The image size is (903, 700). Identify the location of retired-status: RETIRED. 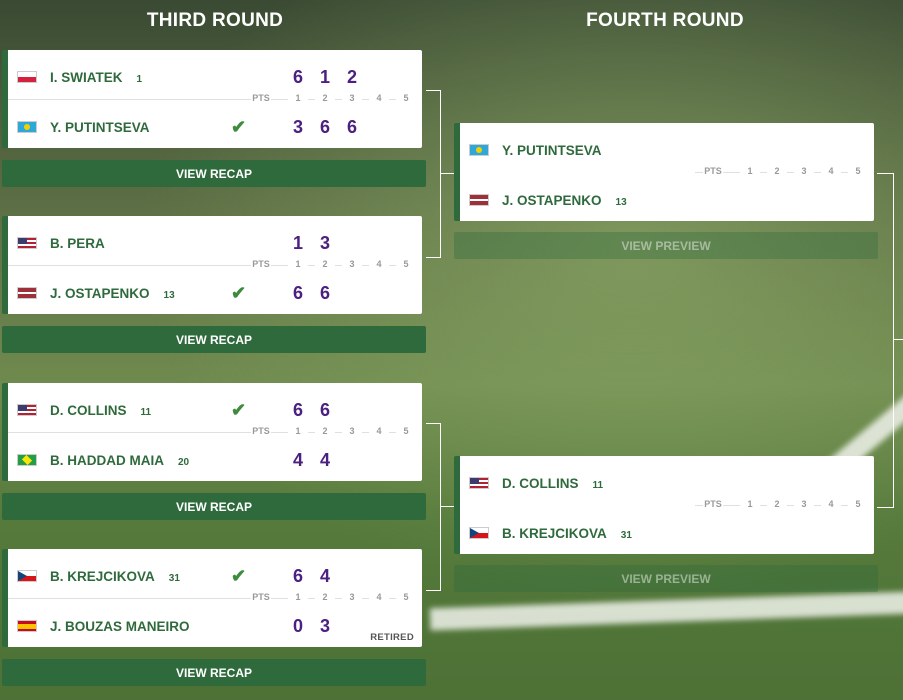
(392, 637).